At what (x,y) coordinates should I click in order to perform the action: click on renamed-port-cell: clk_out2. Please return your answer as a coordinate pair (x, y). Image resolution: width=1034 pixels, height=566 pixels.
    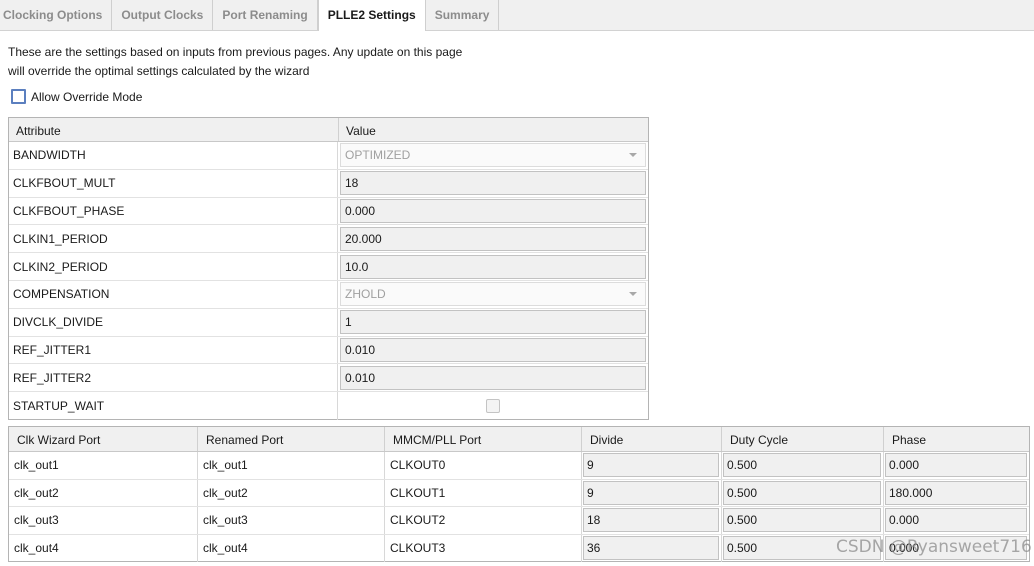
    Looking at the image, I should click on (291, 492).